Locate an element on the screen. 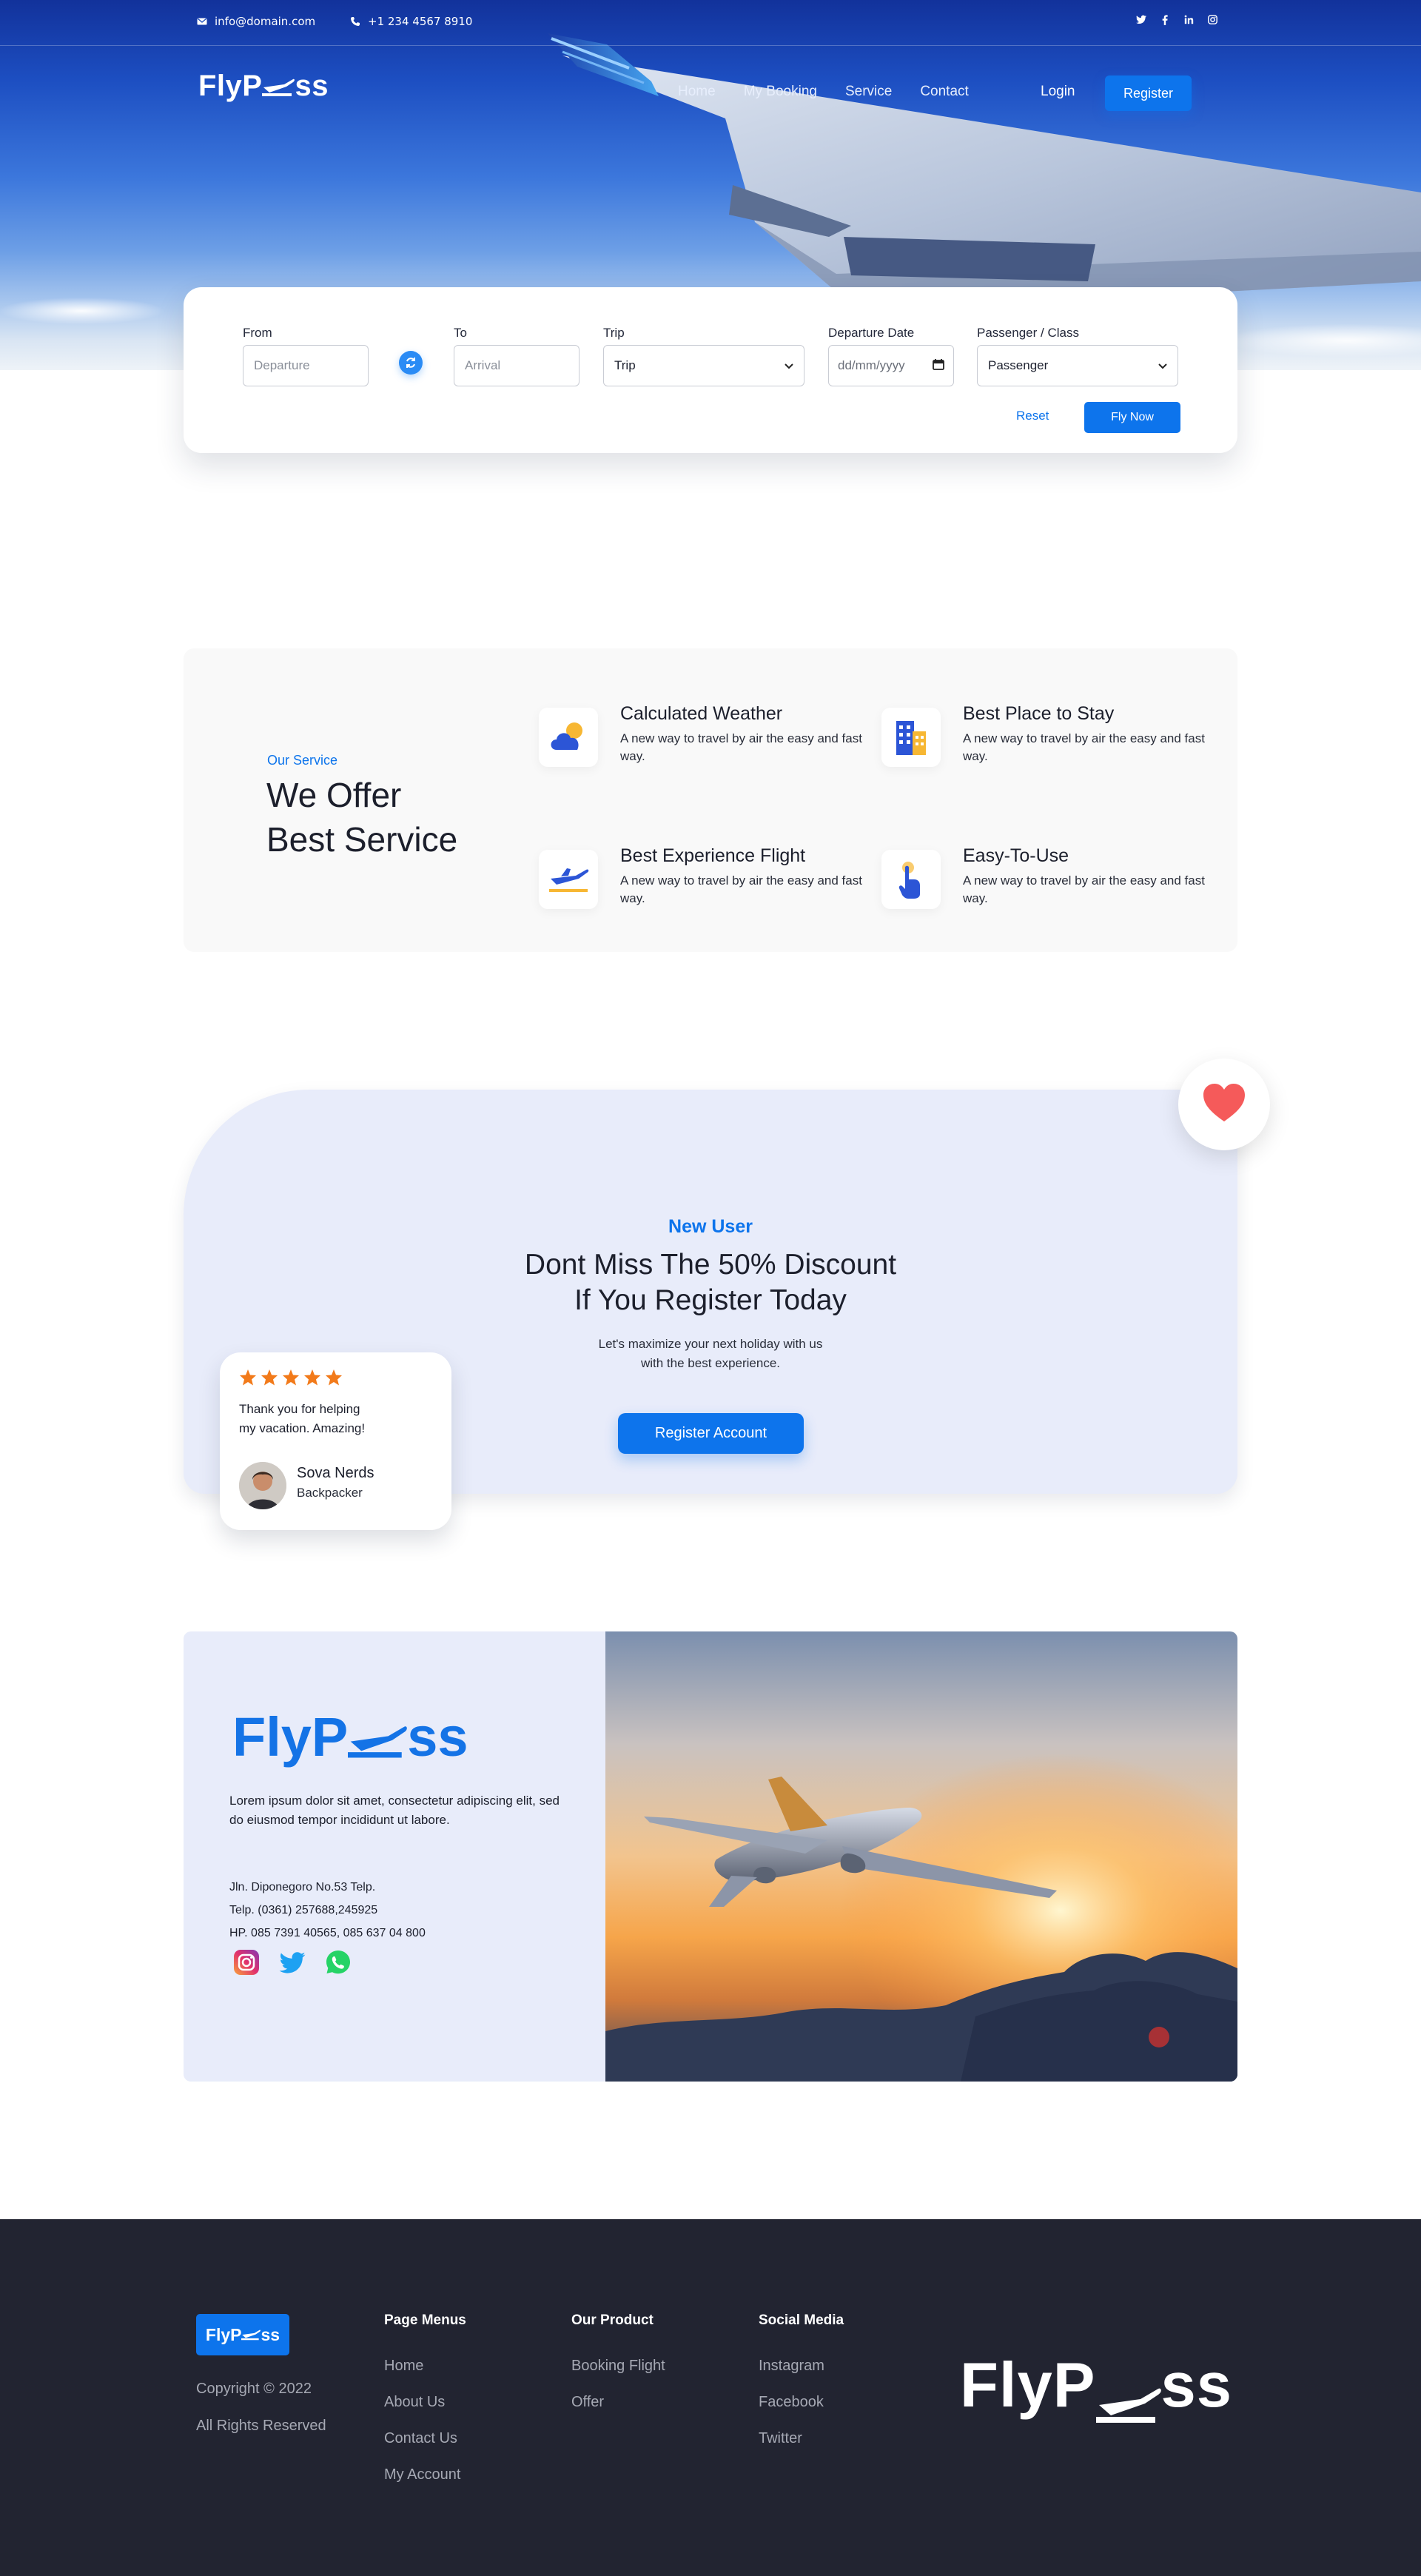  phone-icon is located at coordinates (355, 21).